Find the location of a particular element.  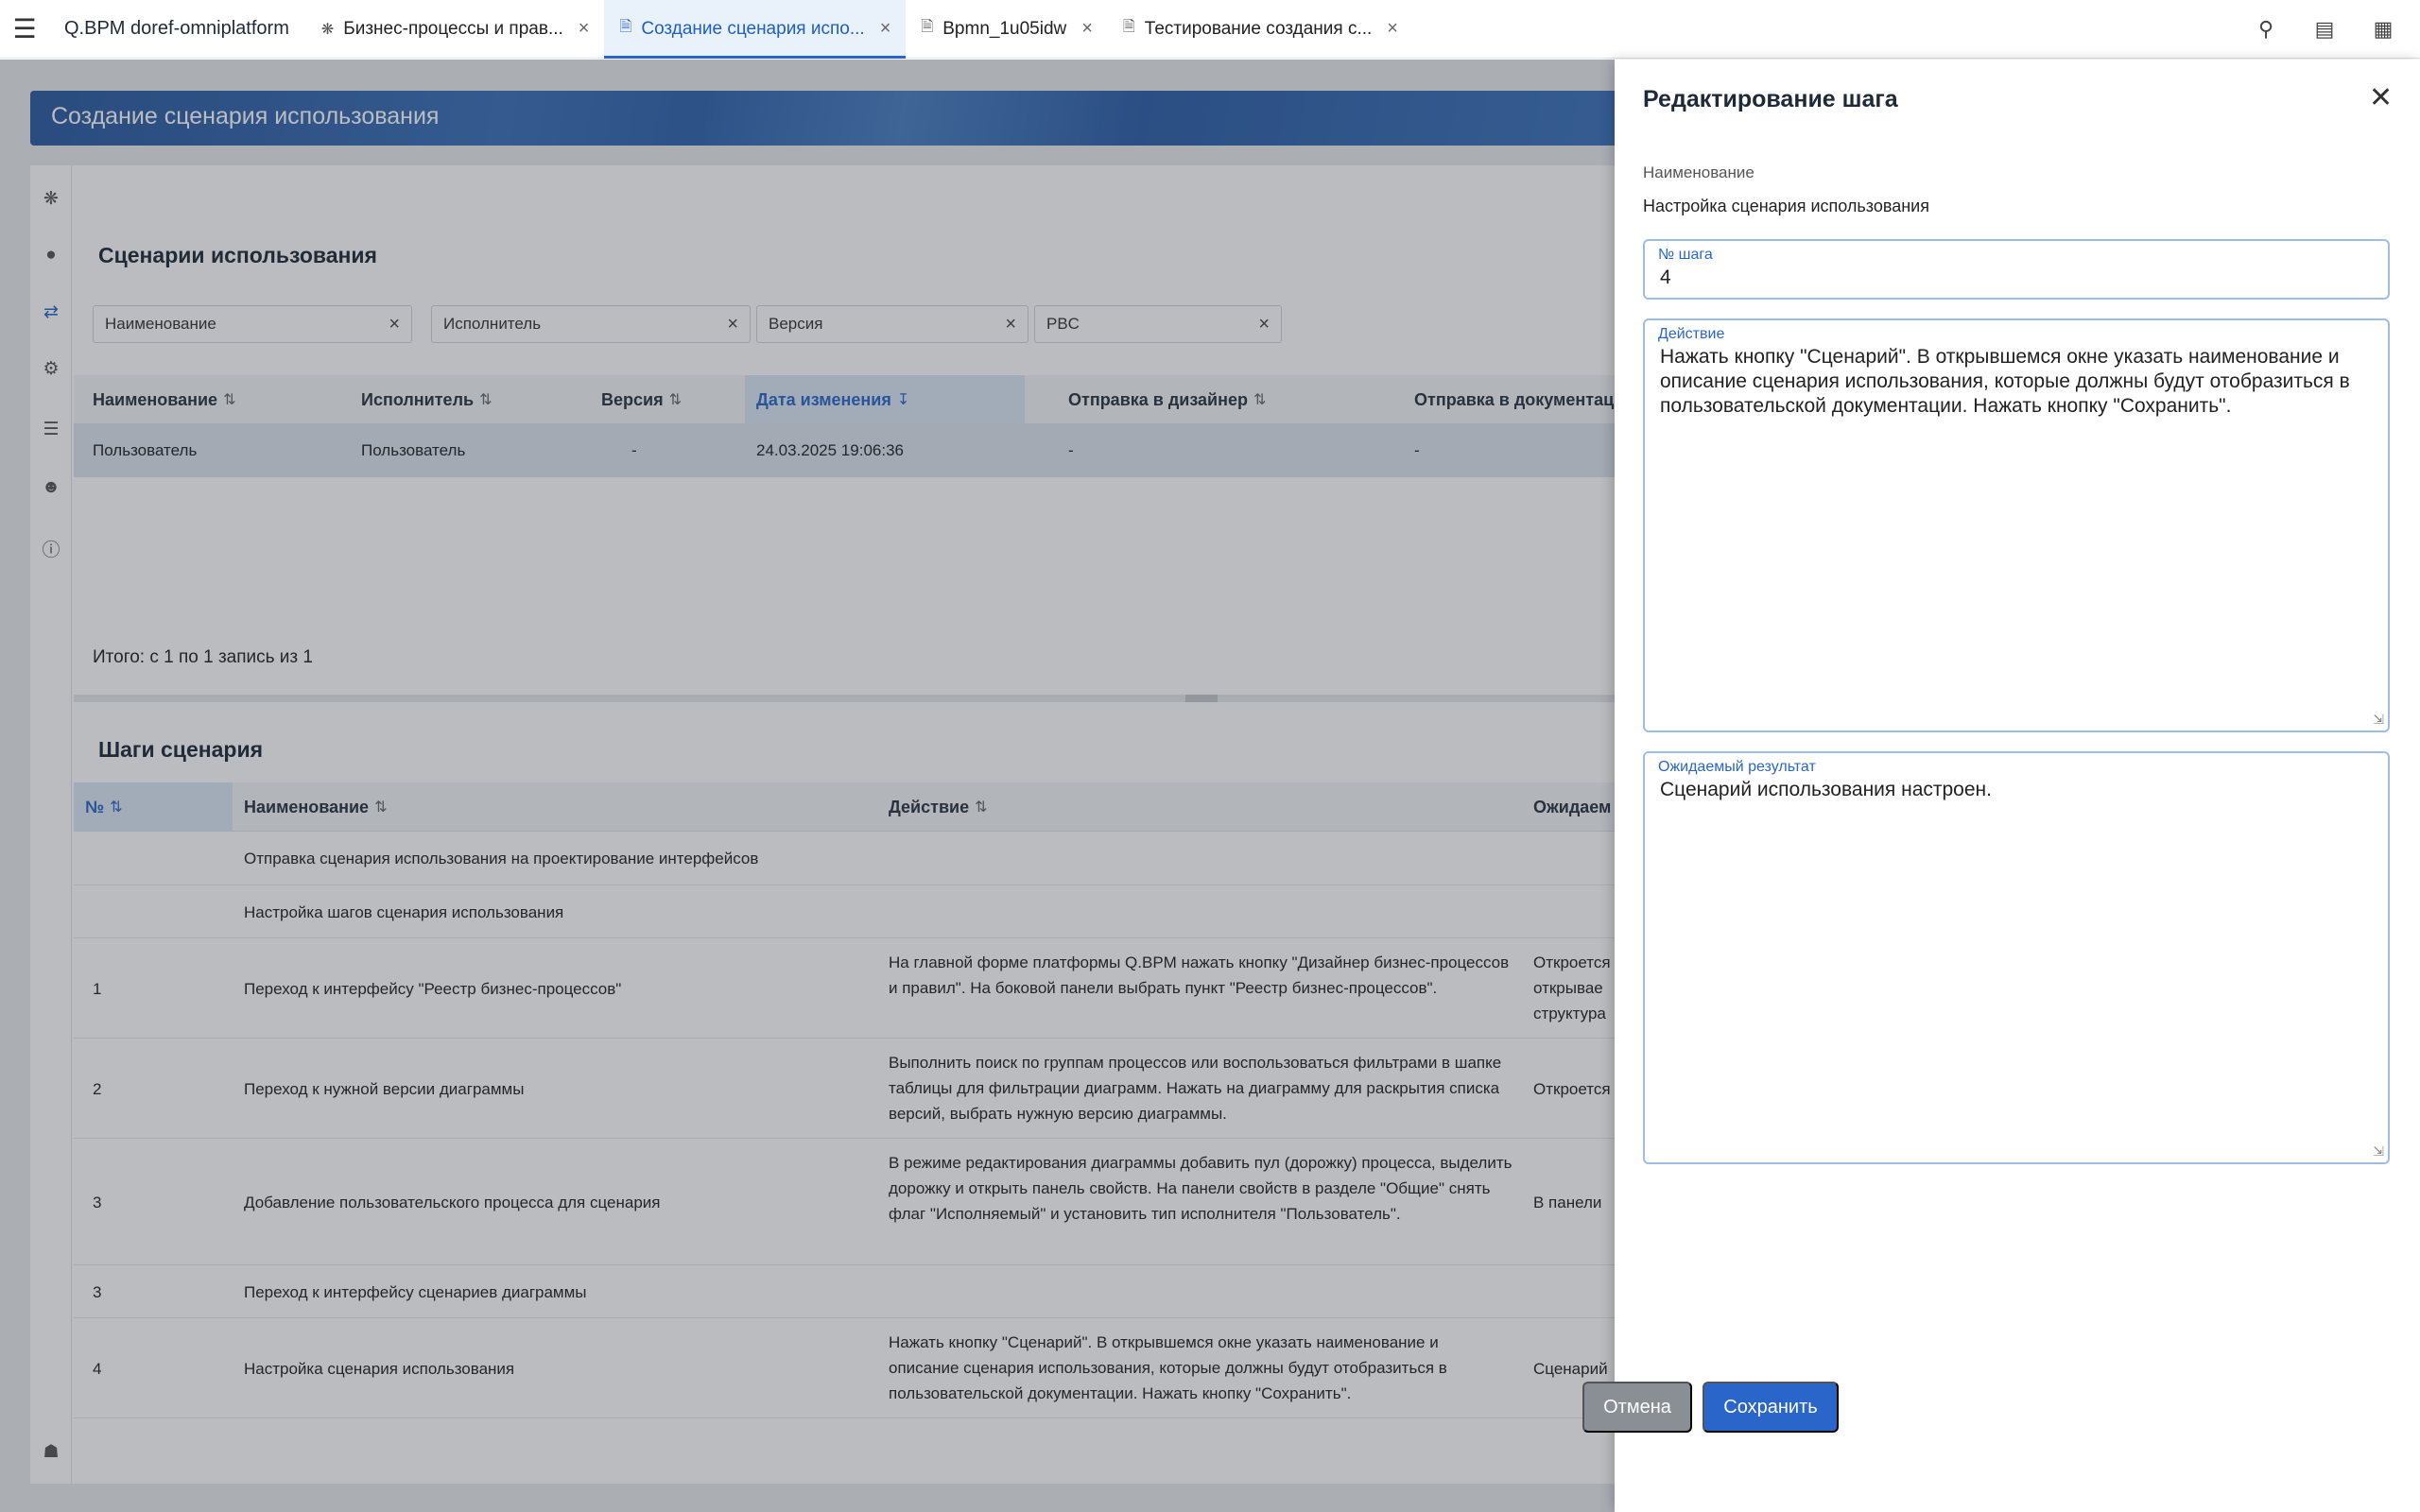

document-list-icon: ▤ is located at coordinates (2324, 29).